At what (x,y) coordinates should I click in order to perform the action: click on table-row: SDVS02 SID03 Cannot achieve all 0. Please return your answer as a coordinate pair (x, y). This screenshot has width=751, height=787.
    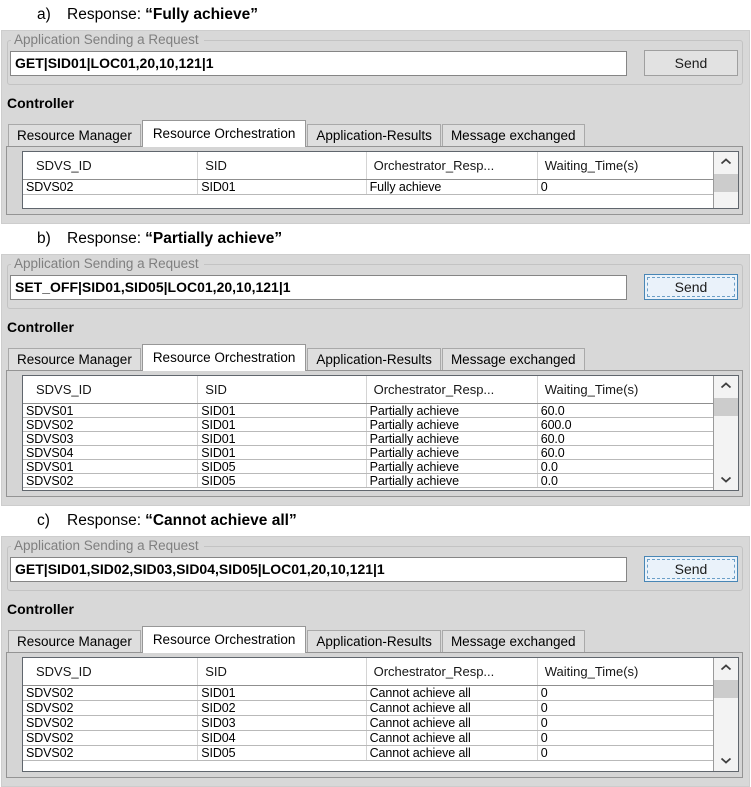
    Looking at the image, I should click on (368, 723).